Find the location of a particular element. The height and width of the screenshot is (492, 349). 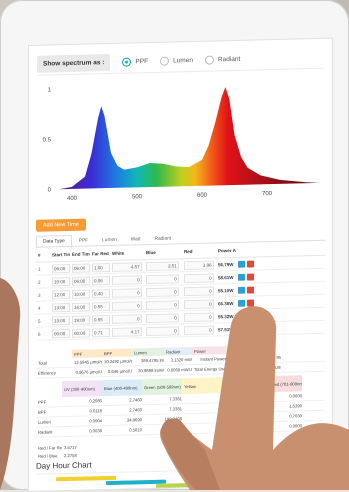

value-field: 4.57 is located at coordinates (127, 267).